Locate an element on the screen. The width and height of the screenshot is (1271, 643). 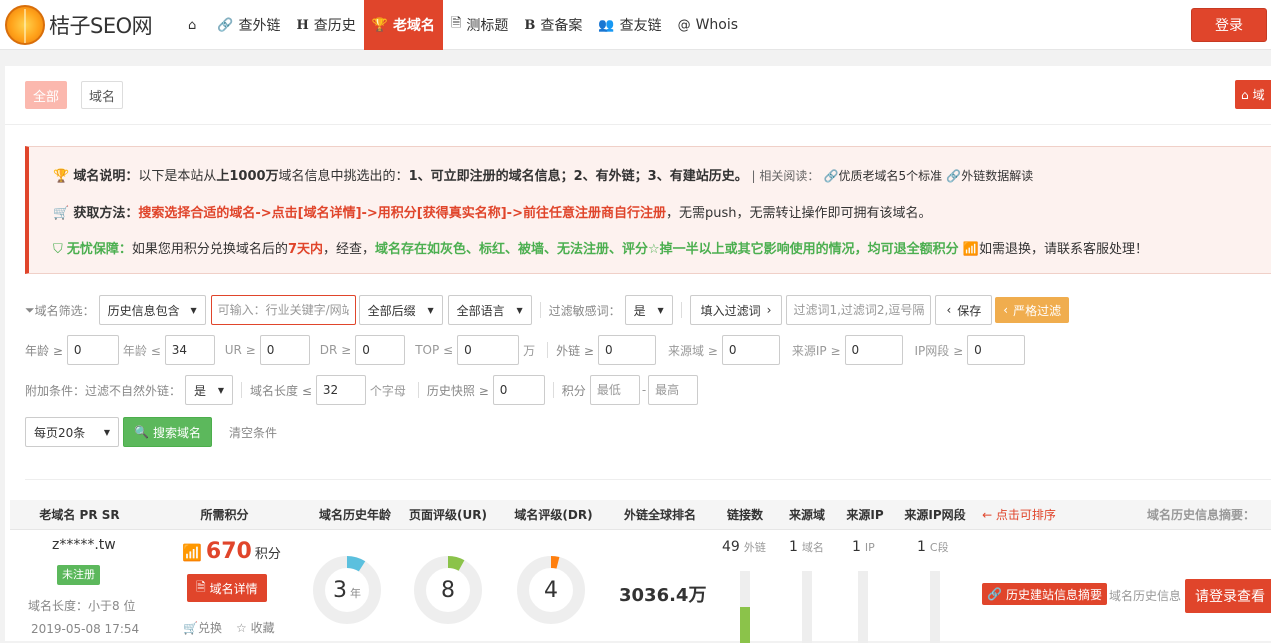
shield-icon: ⛉ is located at coordinates (58, 249).